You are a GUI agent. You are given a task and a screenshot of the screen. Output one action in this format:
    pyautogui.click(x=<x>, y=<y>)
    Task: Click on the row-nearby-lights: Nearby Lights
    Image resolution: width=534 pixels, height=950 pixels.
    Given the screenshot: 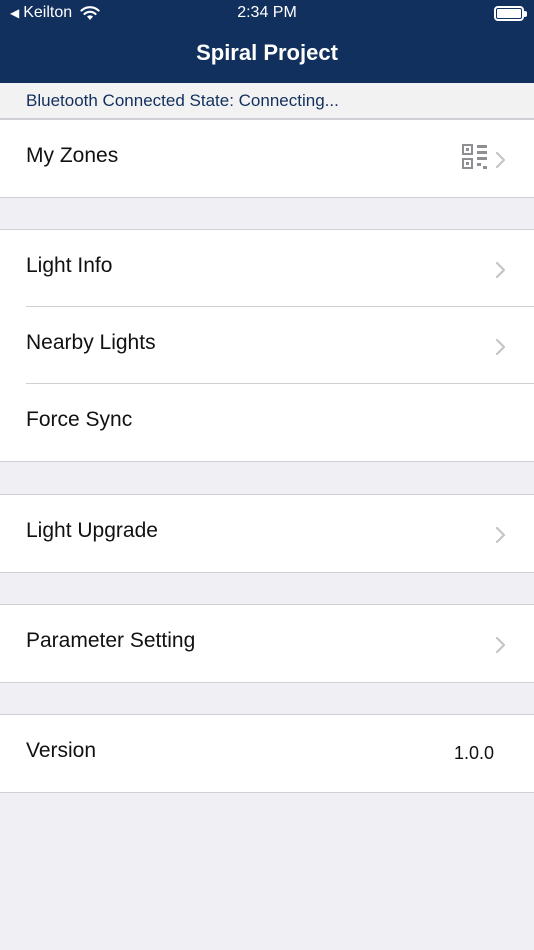 What is the action you would take?
    pyautogui.click(x=267, y=345)
    